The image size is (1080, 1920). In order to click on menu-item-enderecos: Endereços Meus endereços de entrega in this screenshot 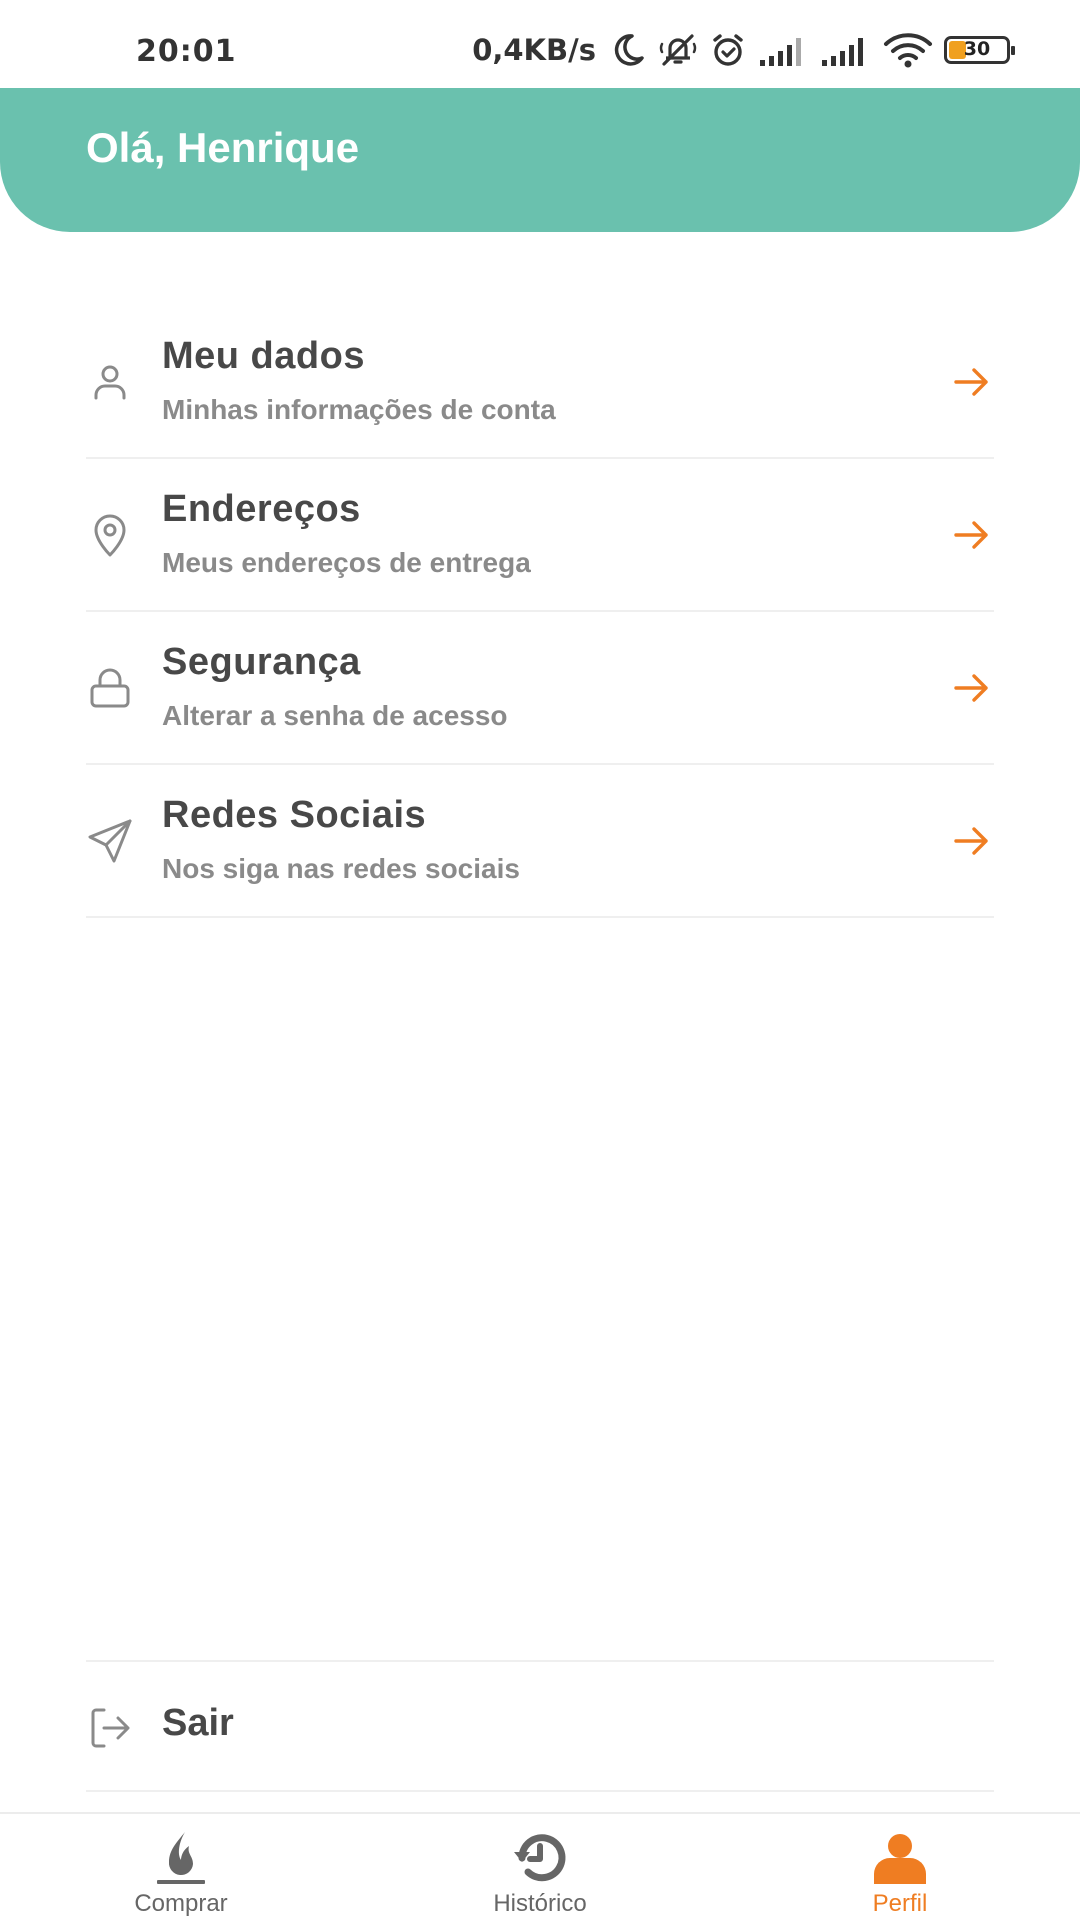, I will do `click(540, 535)`.